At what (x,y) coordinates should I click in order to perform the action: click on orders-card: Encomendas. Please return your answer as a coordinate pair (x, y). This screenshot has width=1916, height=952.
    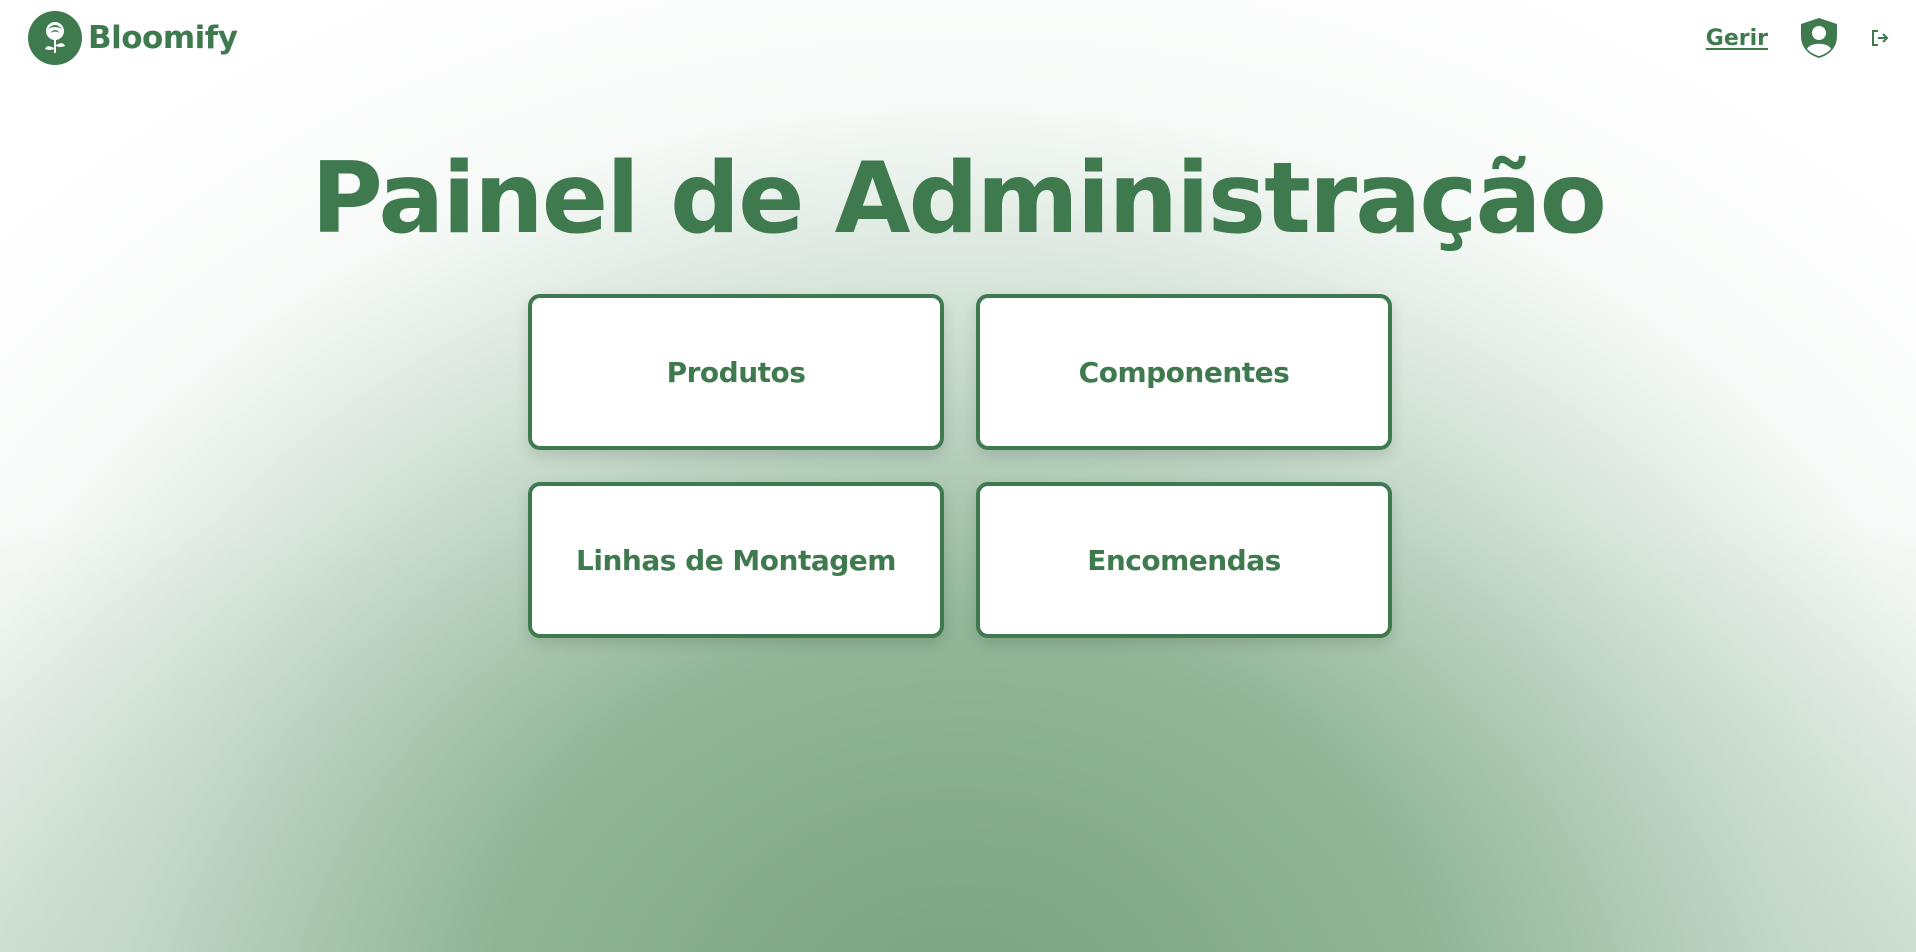
    Looking at the image, I should click on (1184, 560).